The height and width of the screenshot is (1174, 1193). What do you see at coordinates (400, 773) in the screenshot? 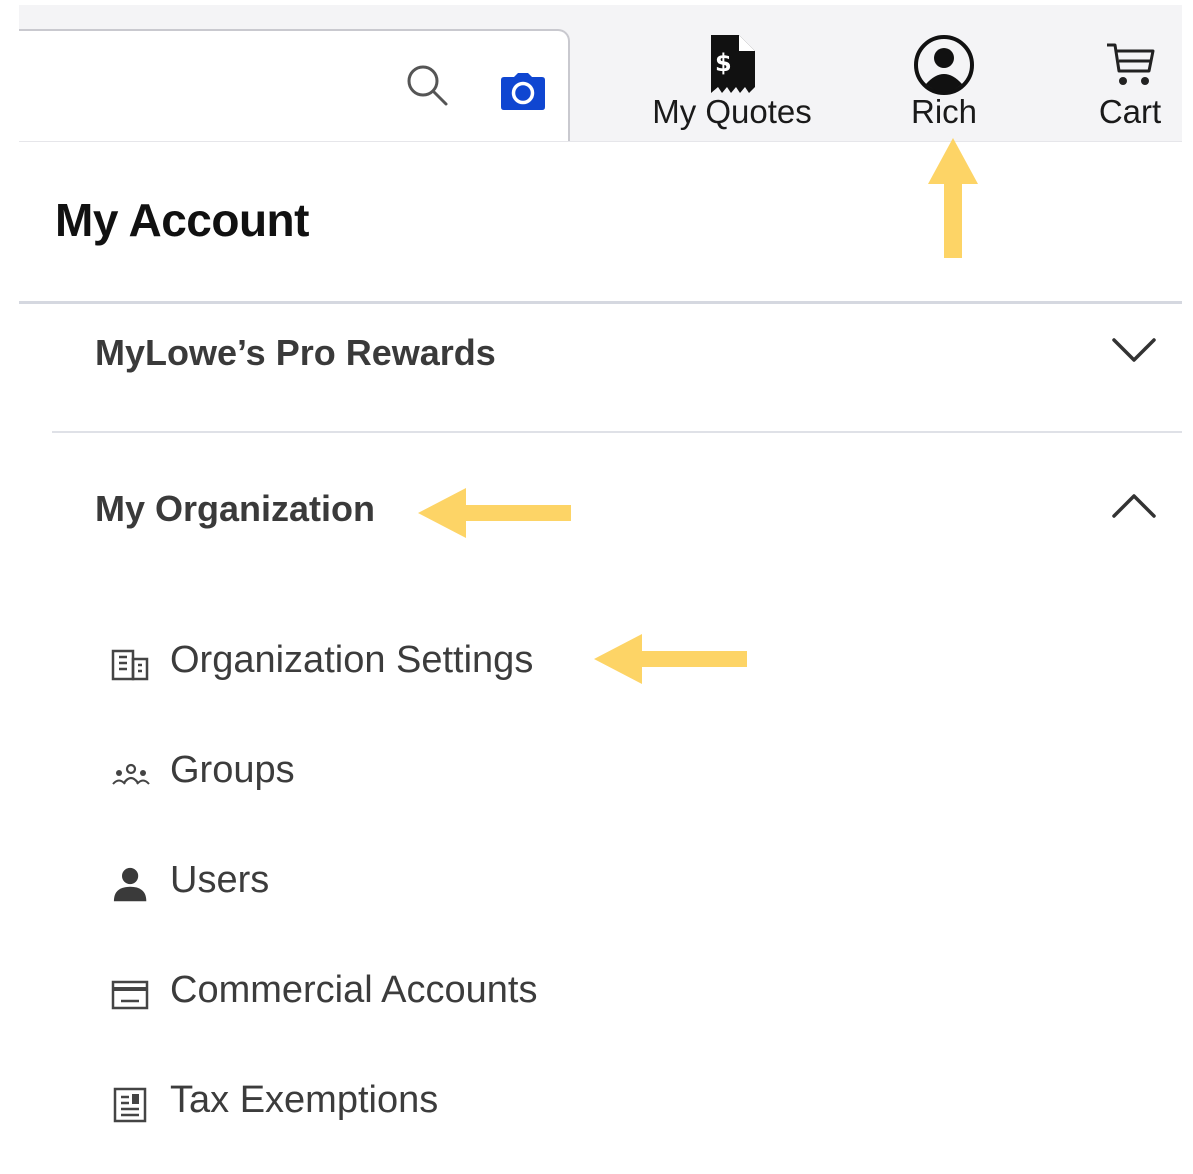
I see `menu-item-groups: Groups` at bounding box center [400, 773].